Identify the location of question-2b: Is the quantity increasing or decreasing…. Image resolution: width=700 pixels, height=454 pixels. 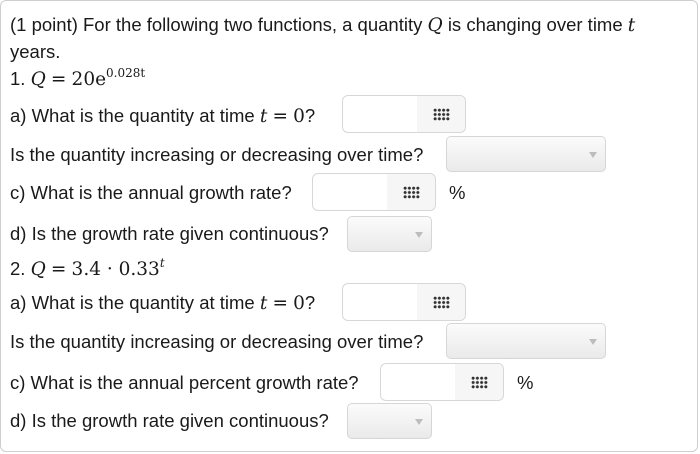
(217, 341).